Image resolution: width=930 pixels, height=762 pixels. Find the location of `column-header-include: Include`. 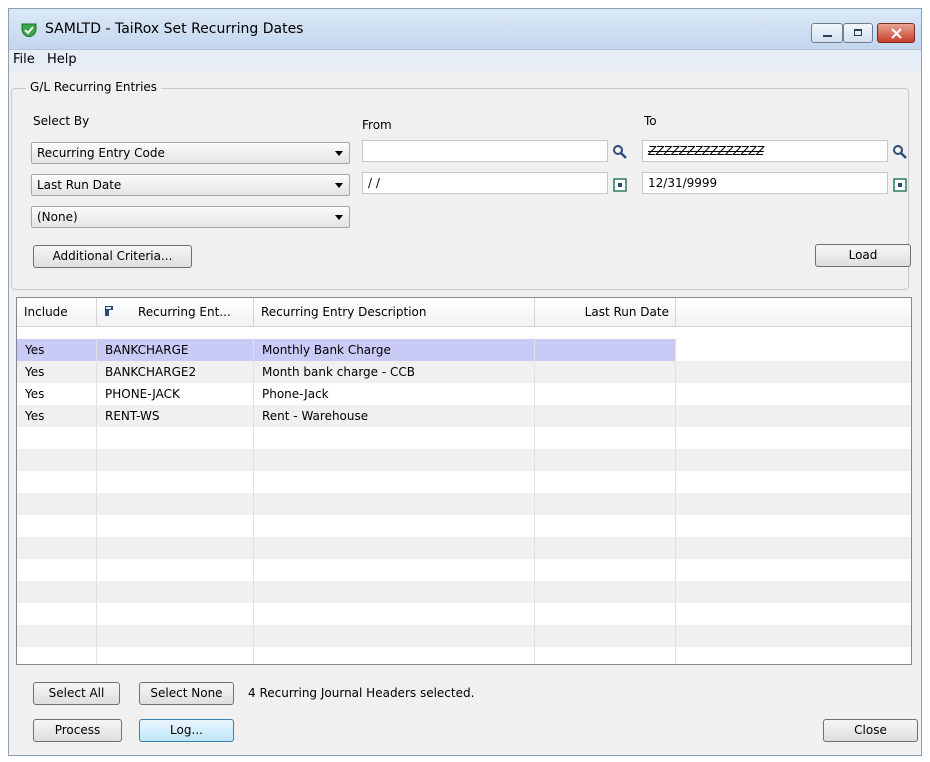

column-header-include: Include is located at coordinates (57, 312).